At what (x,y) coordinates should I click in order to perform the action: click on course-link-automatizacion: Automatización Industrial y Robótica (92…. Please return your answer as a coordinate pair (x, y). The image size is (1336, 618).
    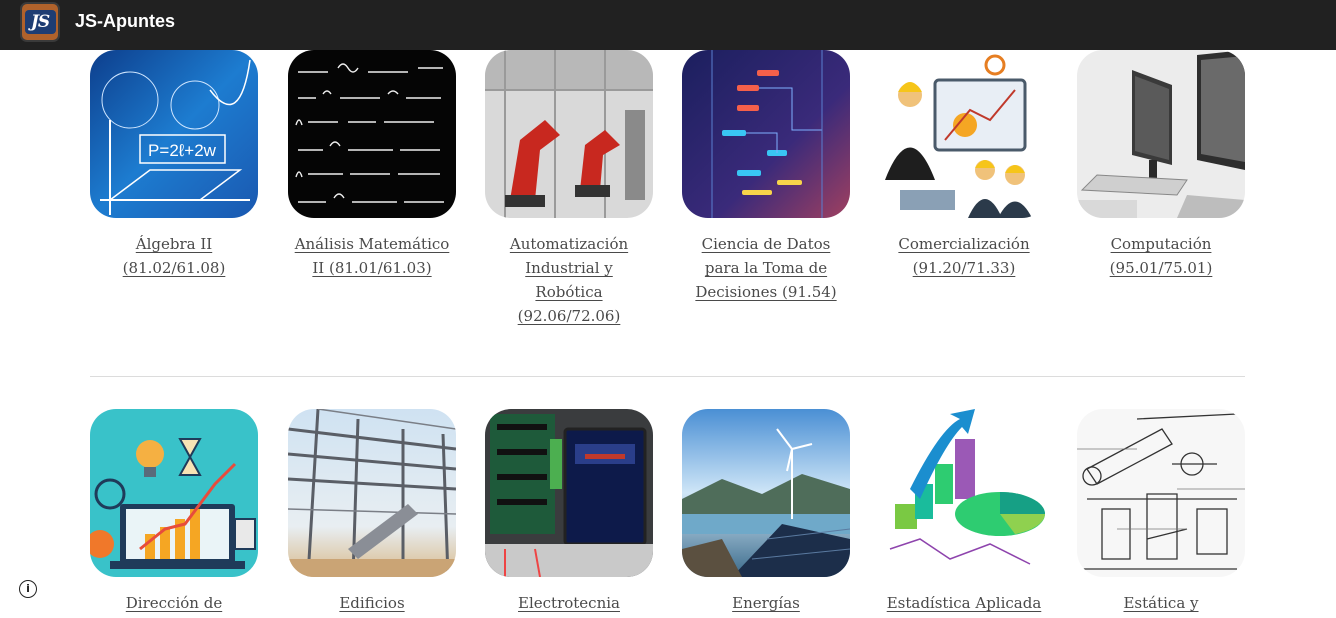
    Looking at the image, I should click on (569, 280).